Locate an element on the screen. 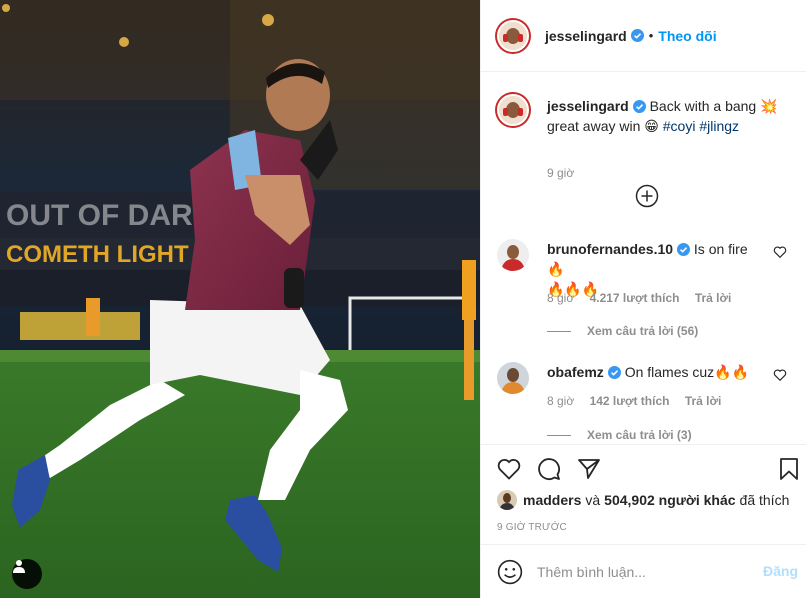  liked-suffix: đã thích is located at coordinates (764, 500).